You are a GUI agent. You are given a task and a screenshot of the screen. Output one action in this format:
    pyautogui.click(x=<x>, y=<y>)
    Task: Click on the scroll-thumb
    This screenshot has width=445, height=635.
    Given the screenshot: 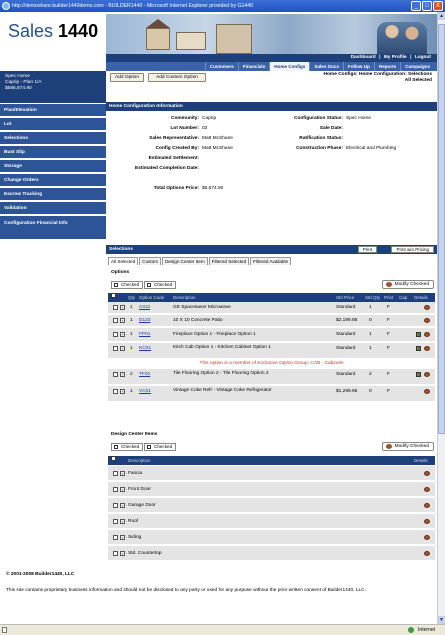 What is the action you would take?
    pyautogui.click(x=441, y=229)
    